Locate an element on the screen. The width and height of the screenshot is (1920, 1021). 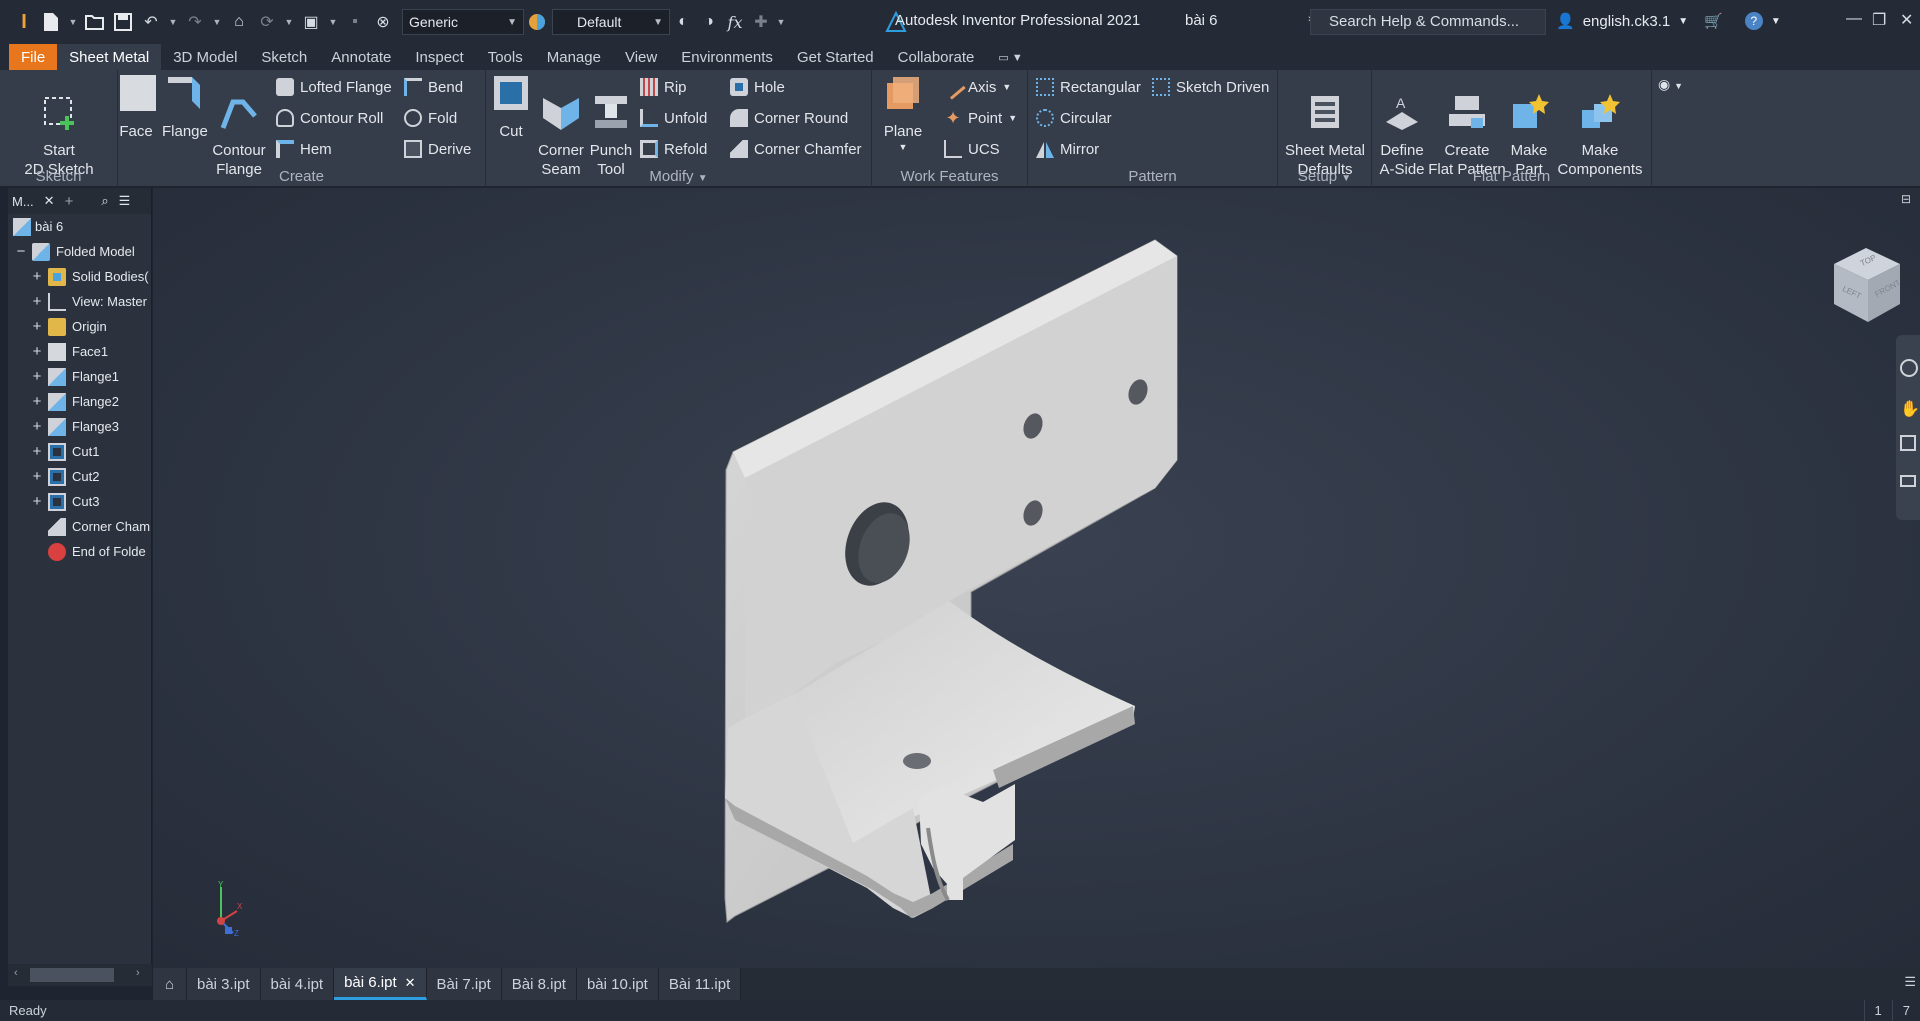
scroll-right-icon: › is located at coordinates (138, 973).